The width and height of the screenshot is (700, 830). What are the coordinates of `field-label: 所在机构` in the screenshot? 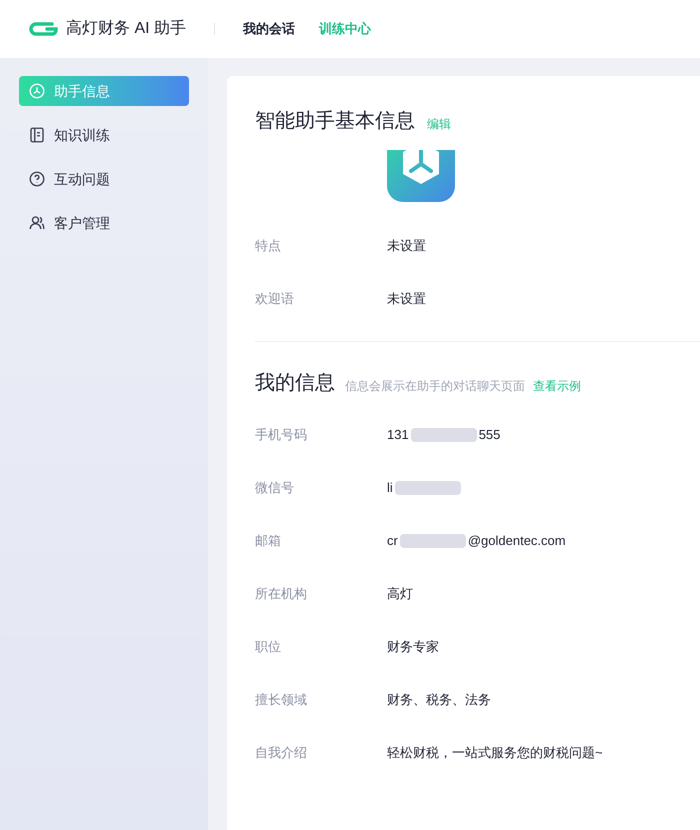 It's located at (281, 593).